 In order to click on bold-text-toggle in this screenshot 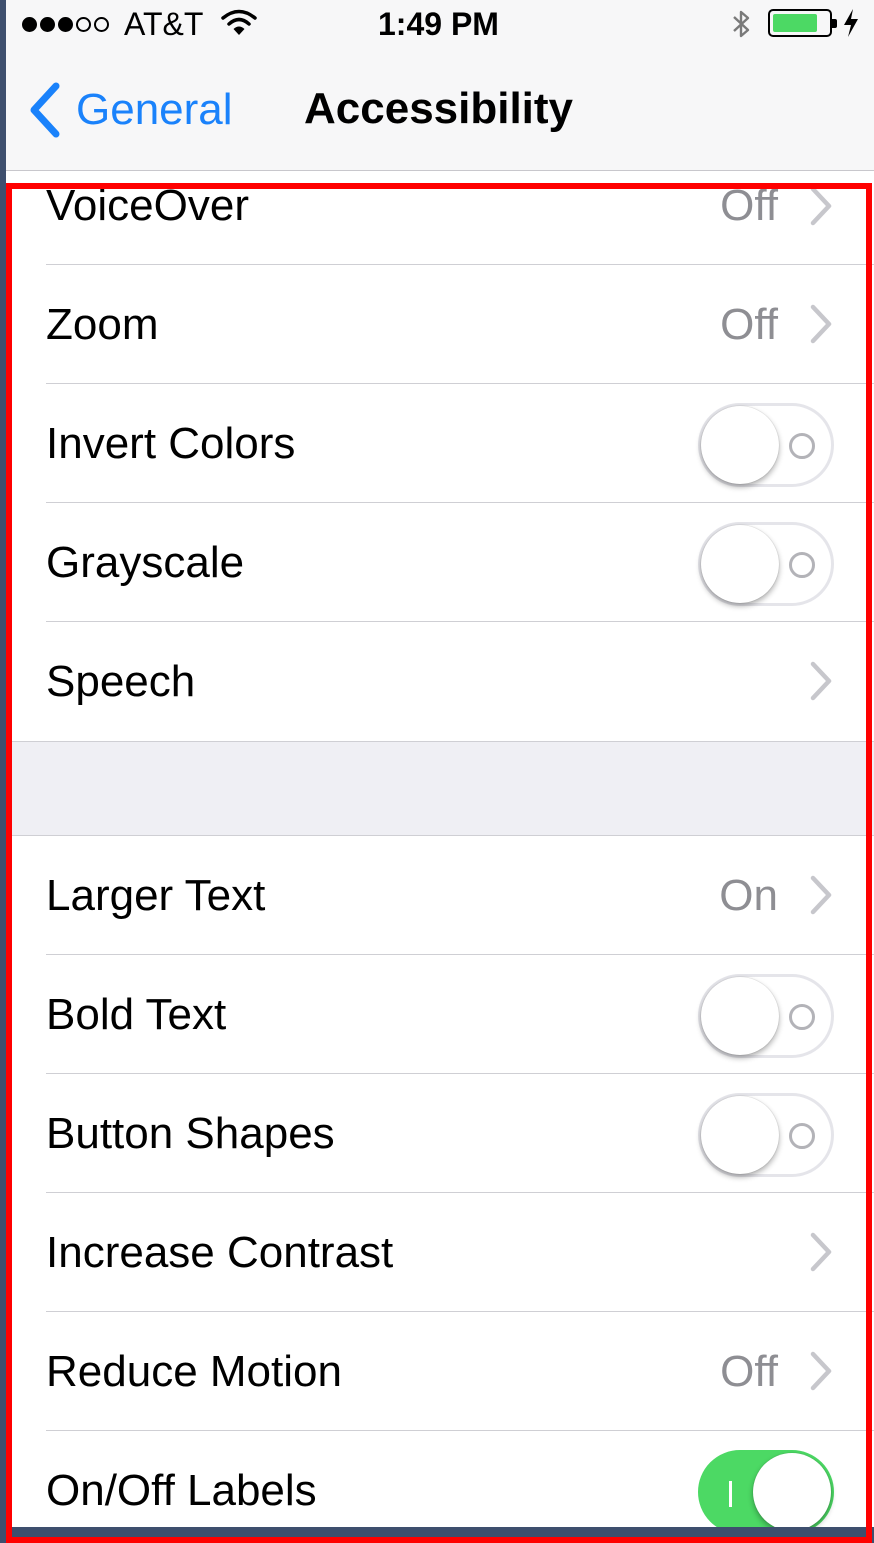, I will do `click(766, 1016)`.